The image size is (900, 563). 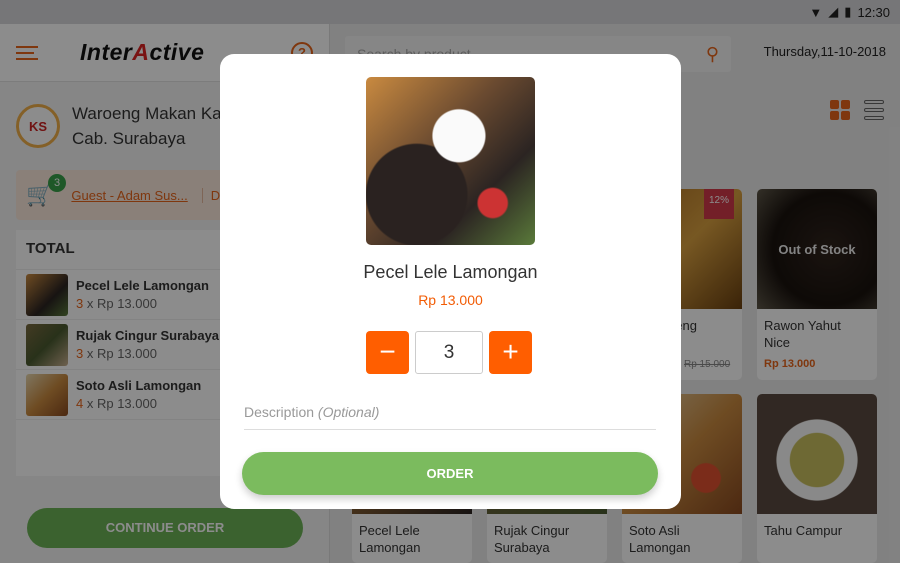 I want to click on description-input: Description (Optional), so click(x=450, y=415).